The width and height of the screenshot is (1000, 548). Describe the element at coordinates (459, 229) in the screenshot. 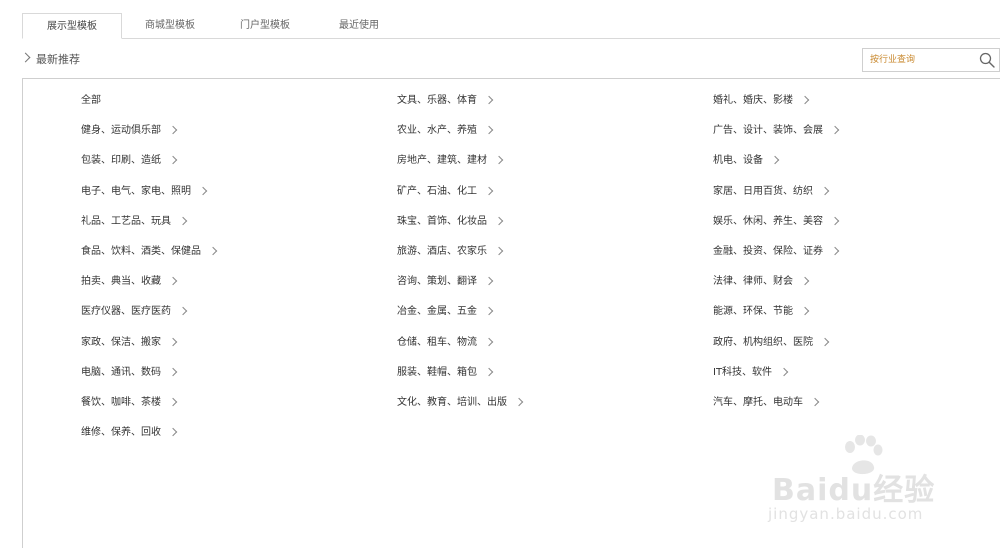

I see `category-item: 珠宝、首饰、化妆品` at that location.